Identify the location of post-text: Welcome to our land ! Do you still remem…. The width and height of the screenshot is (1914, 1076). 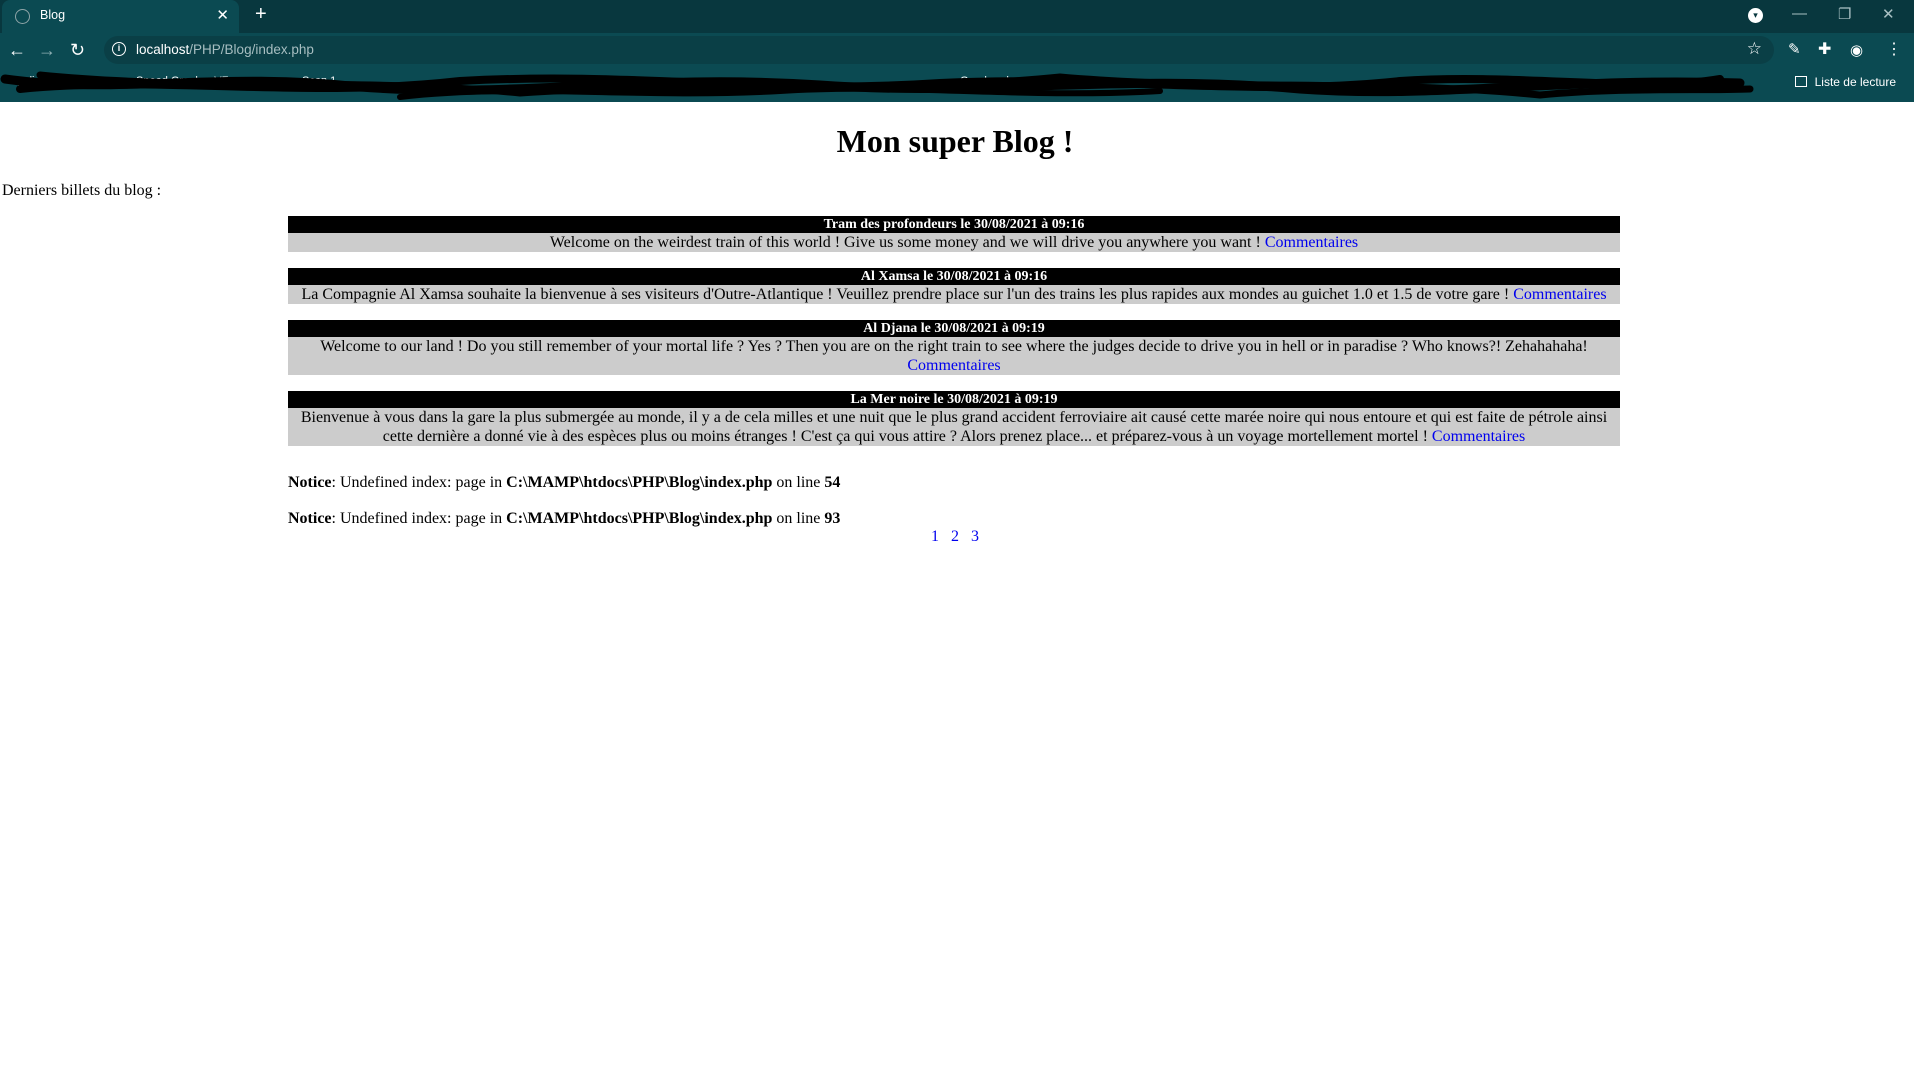
(954, 346).